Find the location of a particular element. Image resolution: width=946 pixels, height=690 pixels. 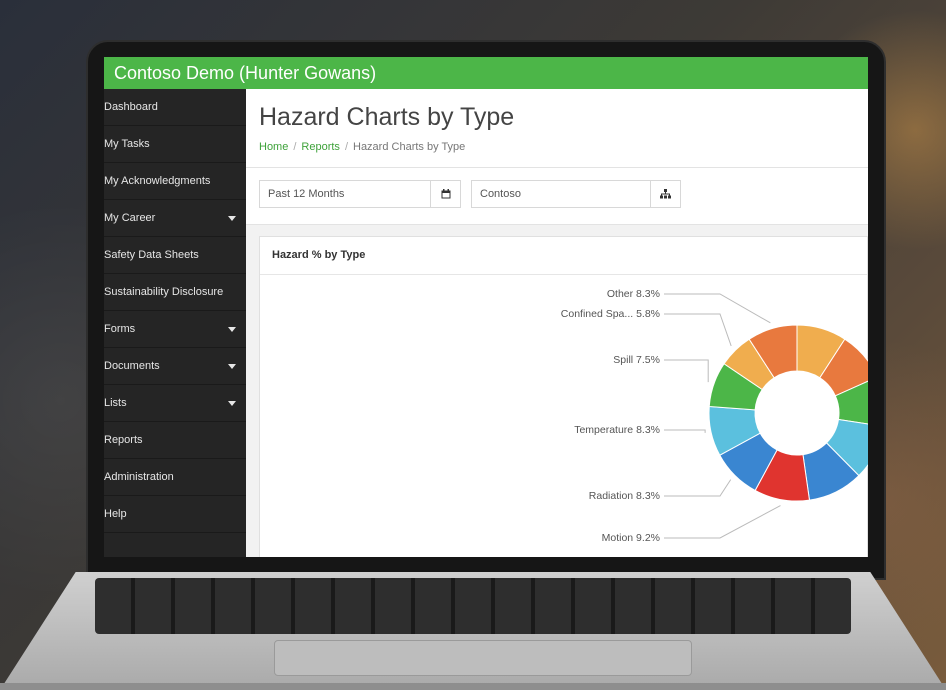

laptop-front-edge is located at coordinates (473, 686).